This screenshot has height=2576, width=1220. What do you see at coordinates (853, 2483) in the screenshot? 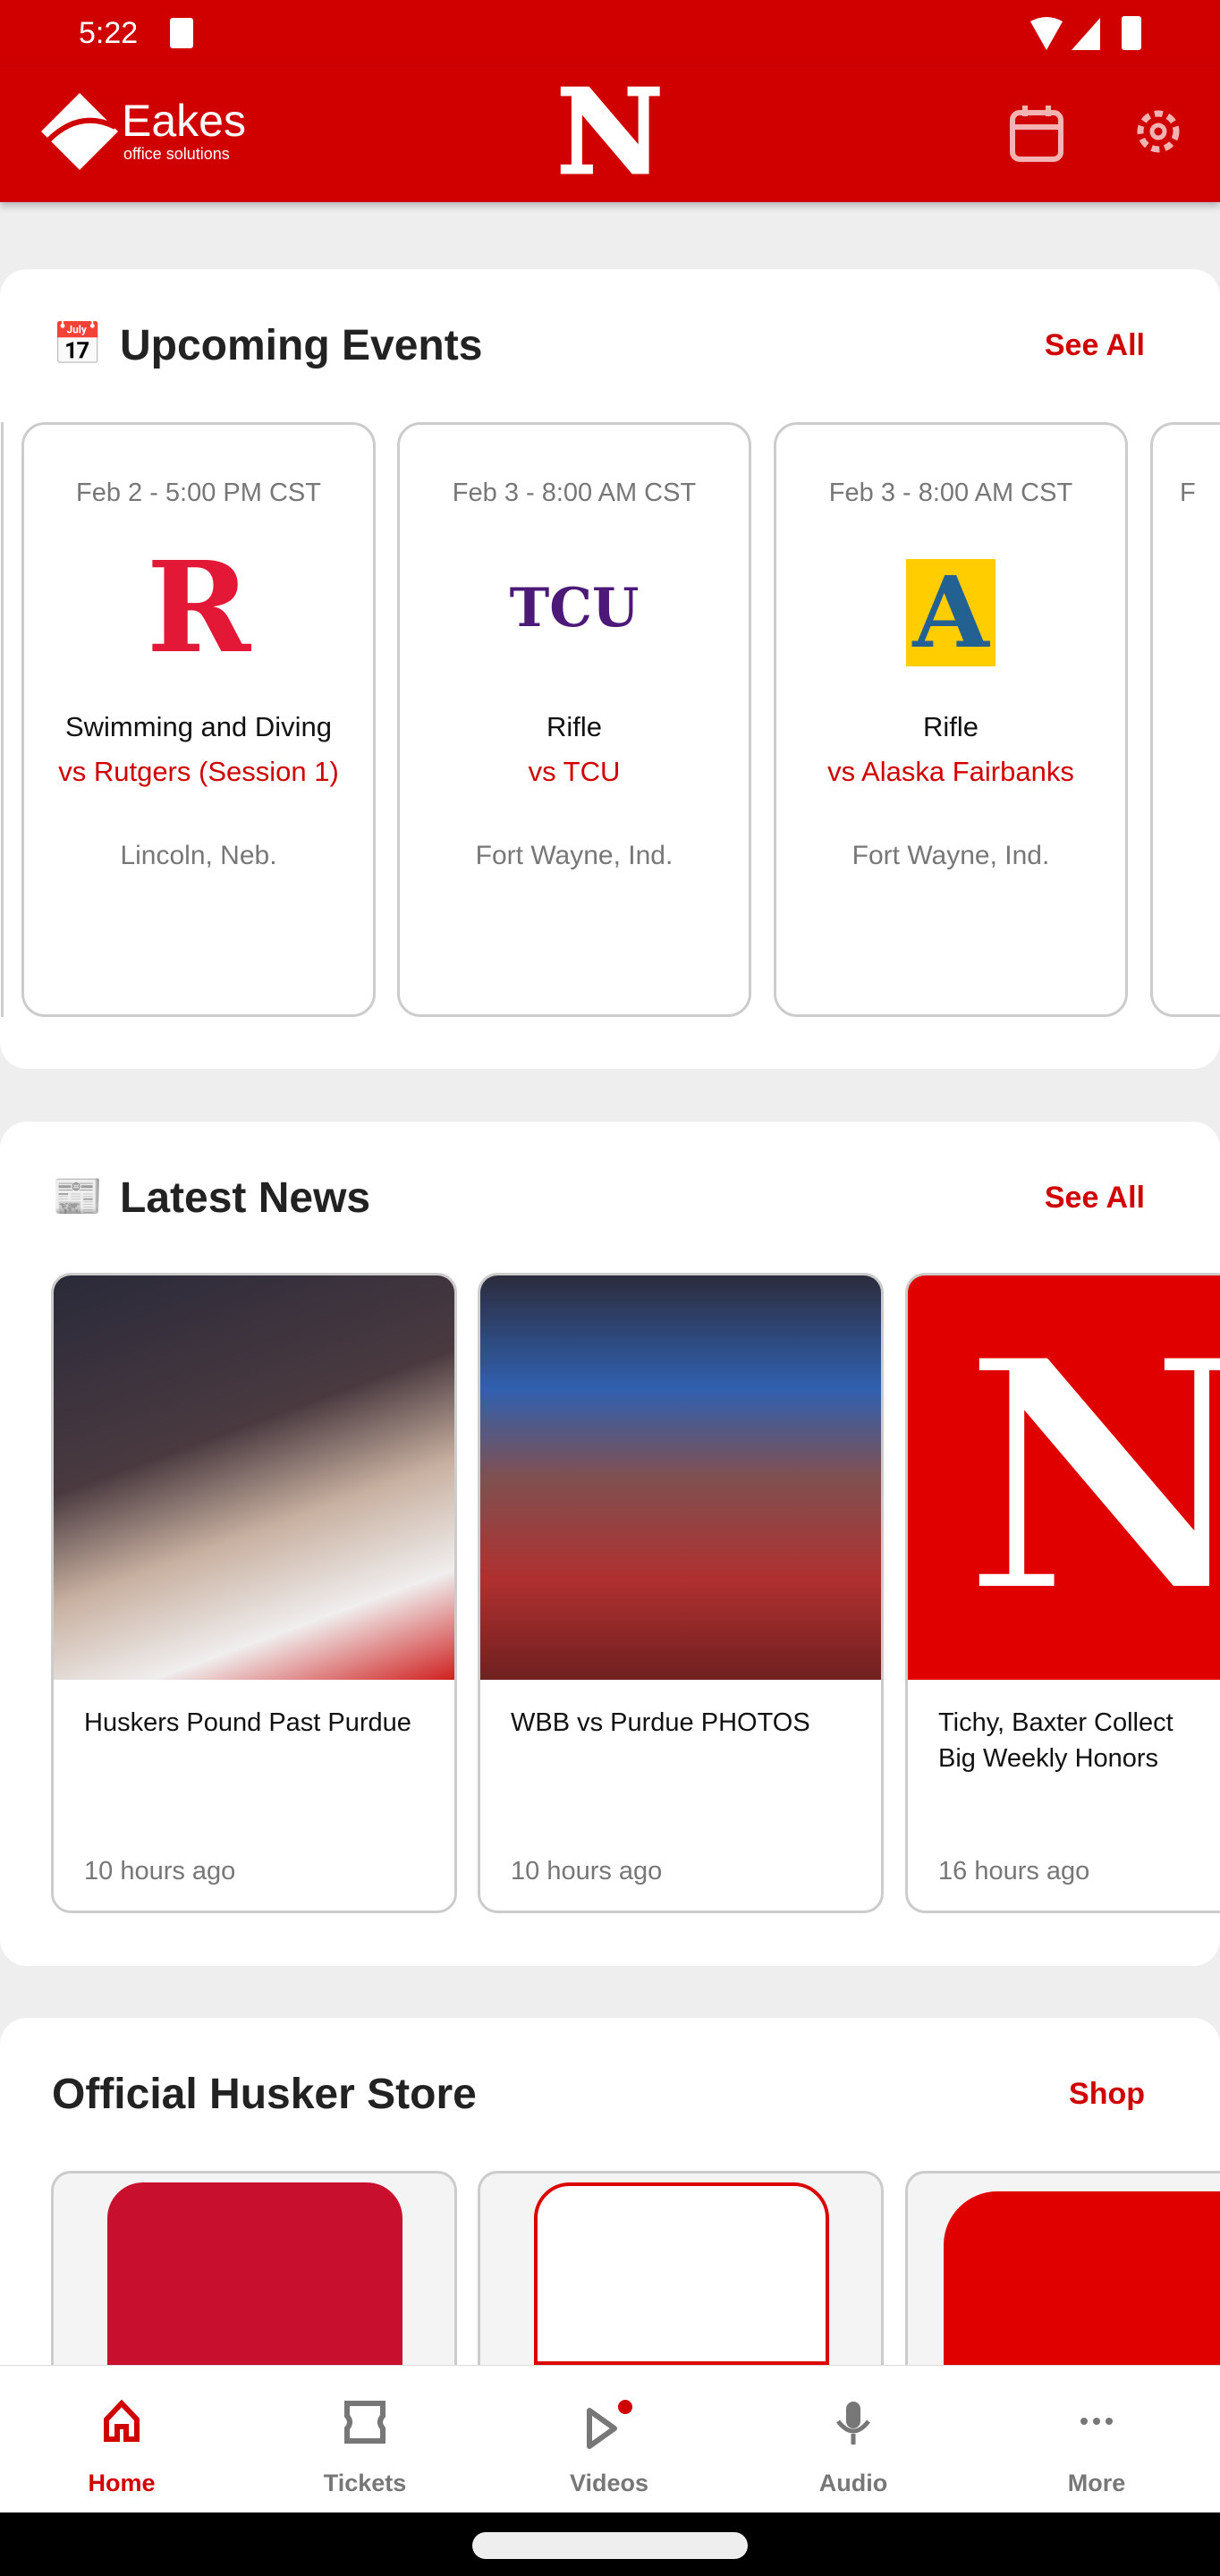
I see `nav-label: Audio` at bounding box center [853, 2483].